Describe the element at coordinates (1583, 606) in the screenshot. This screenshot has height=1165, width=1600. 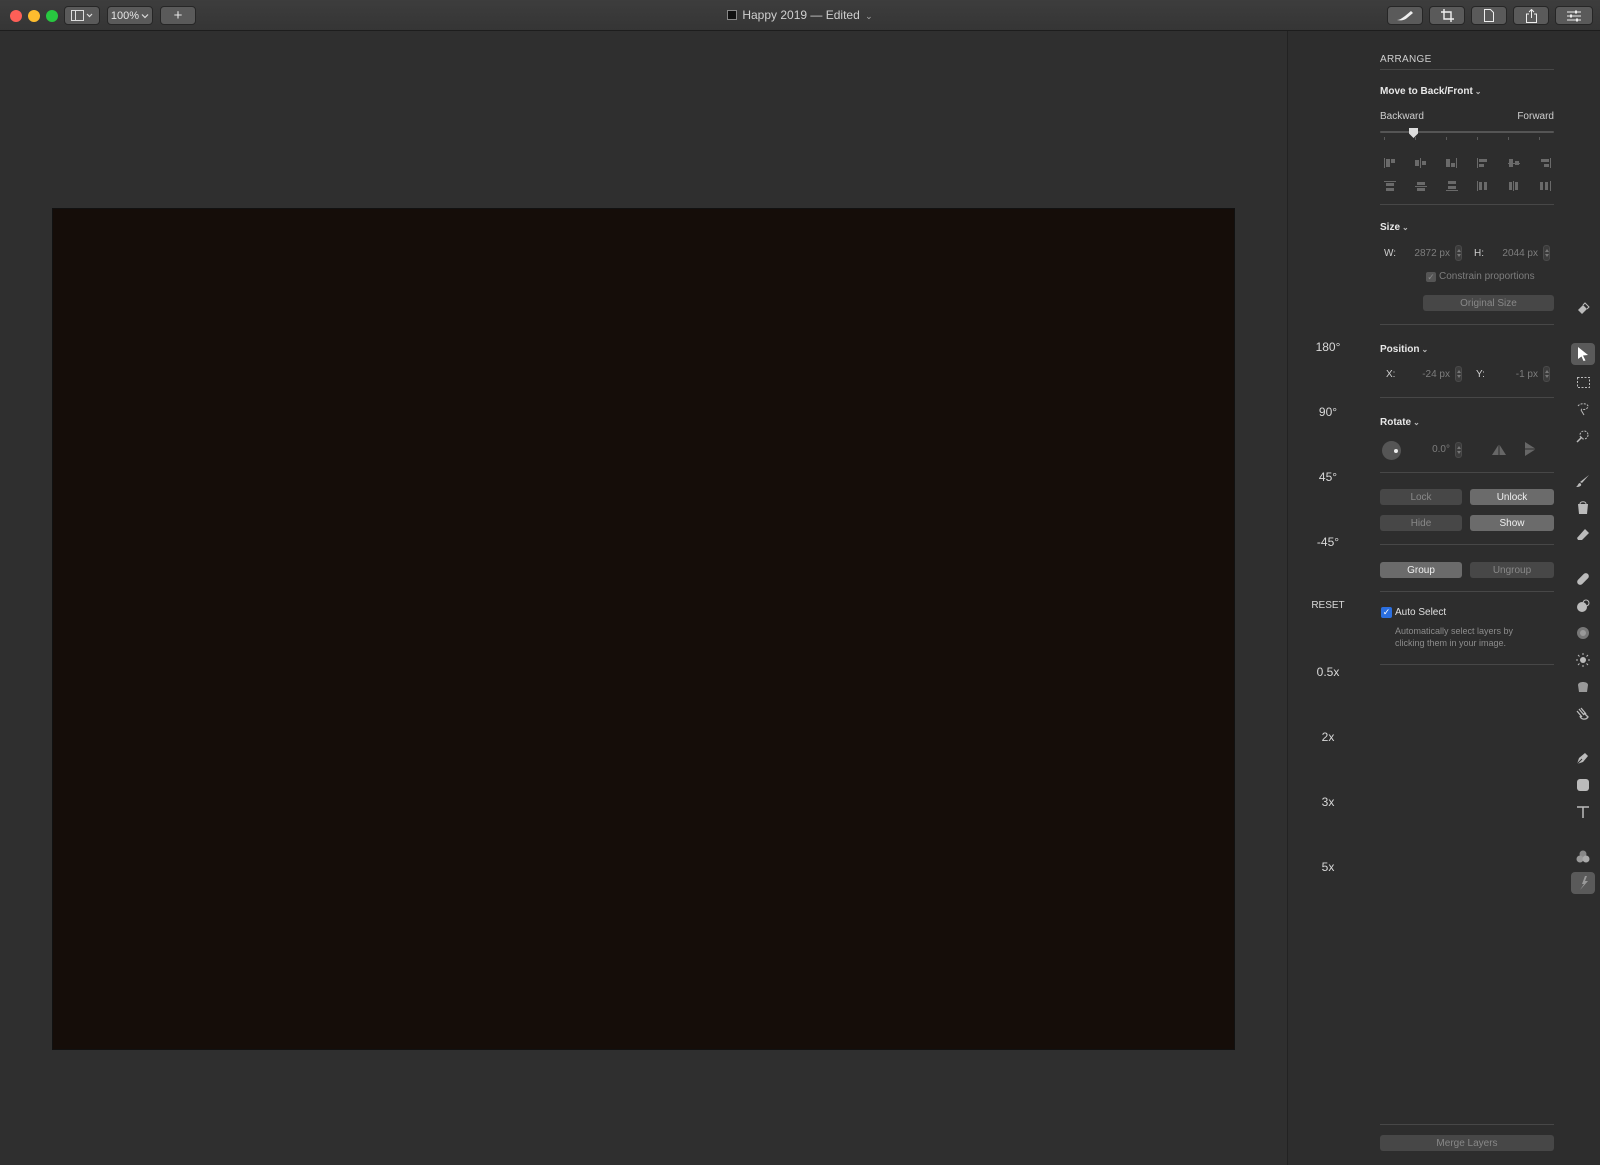
I see `clone-icon` at that location.